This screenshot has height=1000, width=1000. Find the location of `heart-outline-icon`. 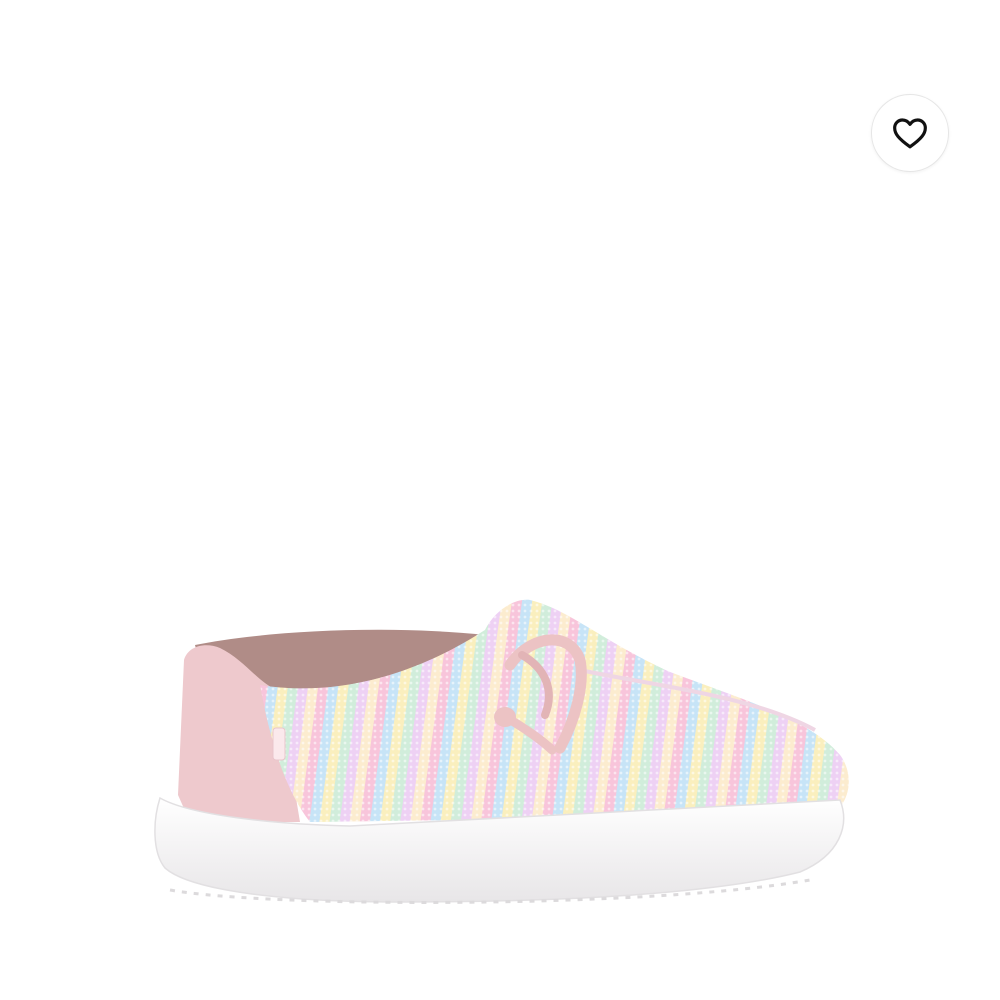

heart-outline-icon is located at coordinates (910, 133).